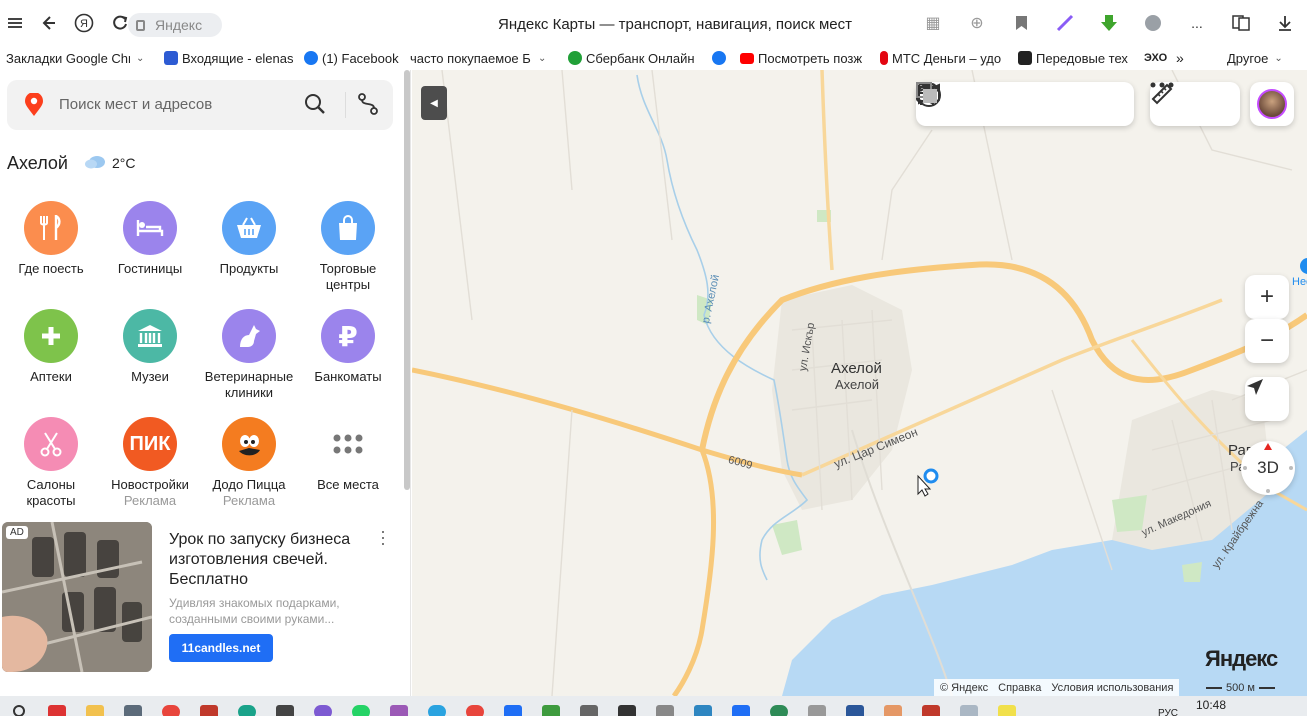  Describe the element at coordinates (437, 706) in the screenshot. I see `telegram-icon` at that location.